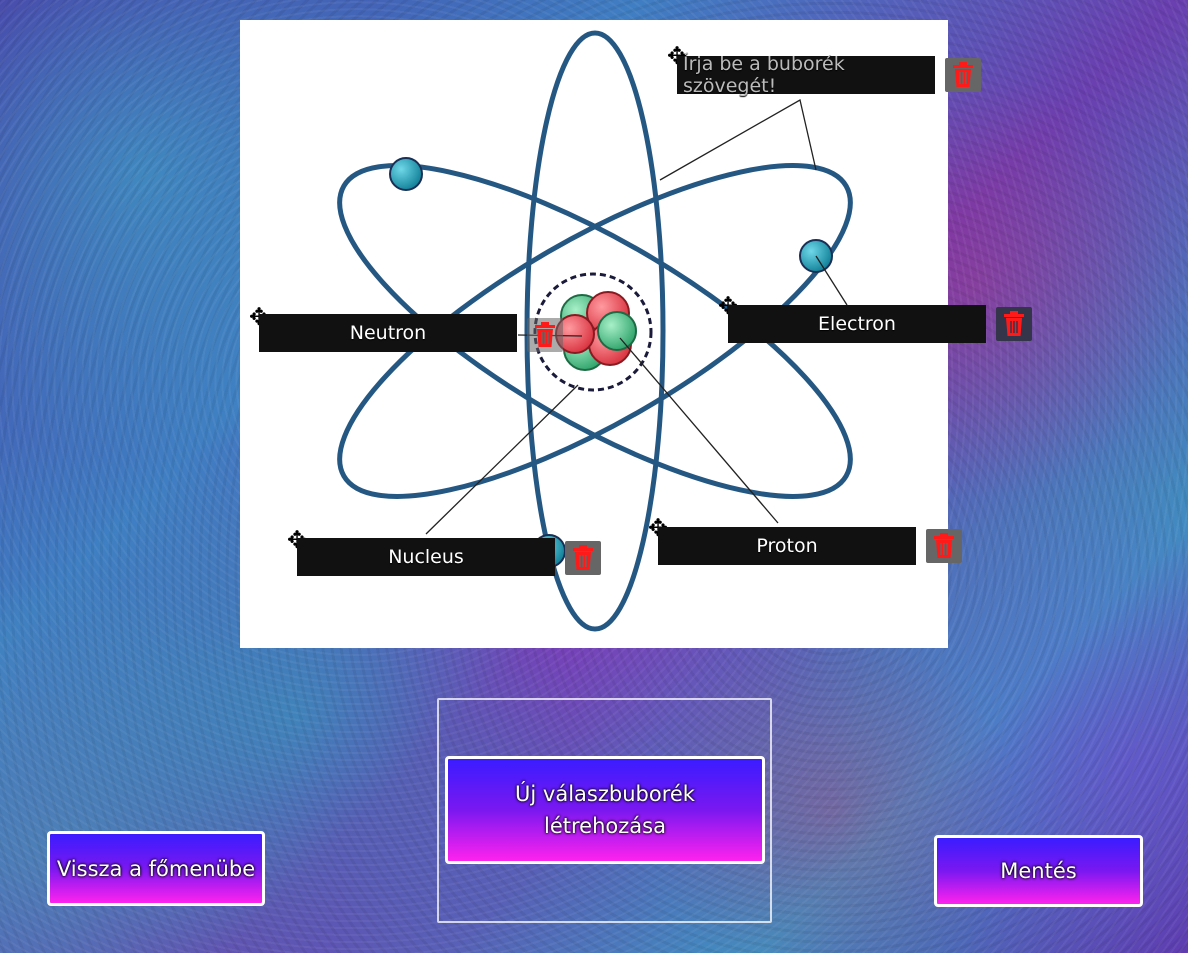 The height and width of the screenshot is (953, 1188). I want to click on save-button: Mentés, so click(1038, 871).